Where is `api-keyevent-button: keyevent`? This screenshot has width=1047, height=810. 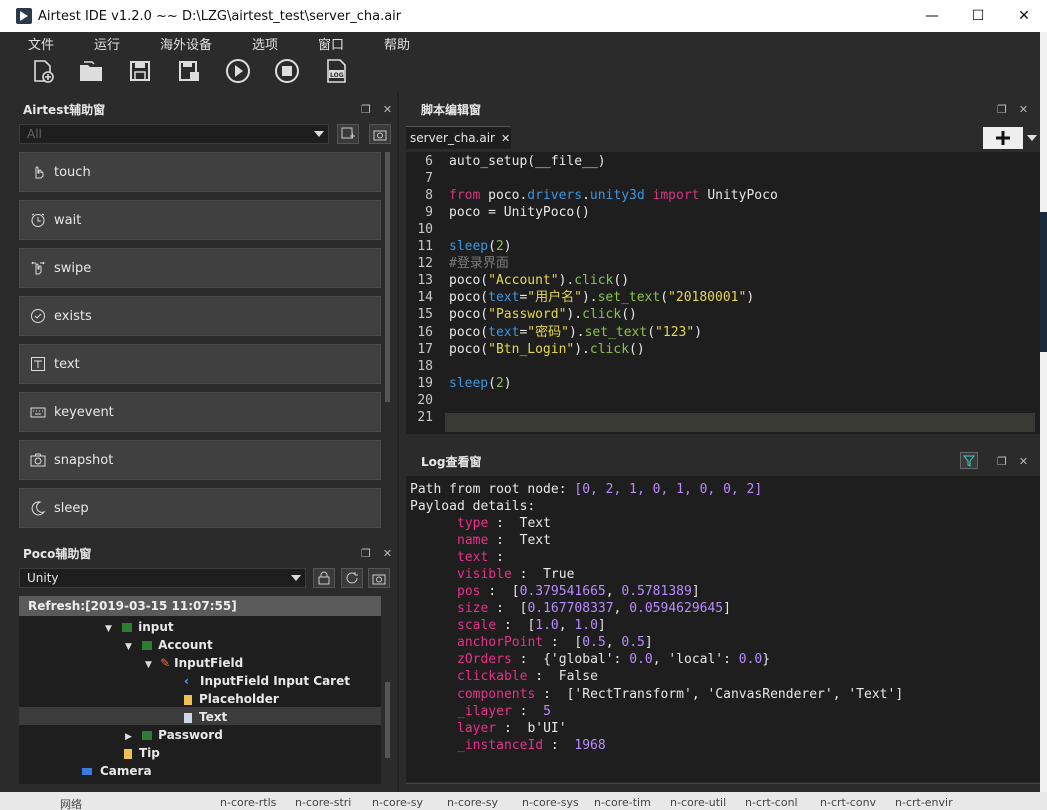
api-keyevent-button: keyevent is located at coordinates (200, 412).